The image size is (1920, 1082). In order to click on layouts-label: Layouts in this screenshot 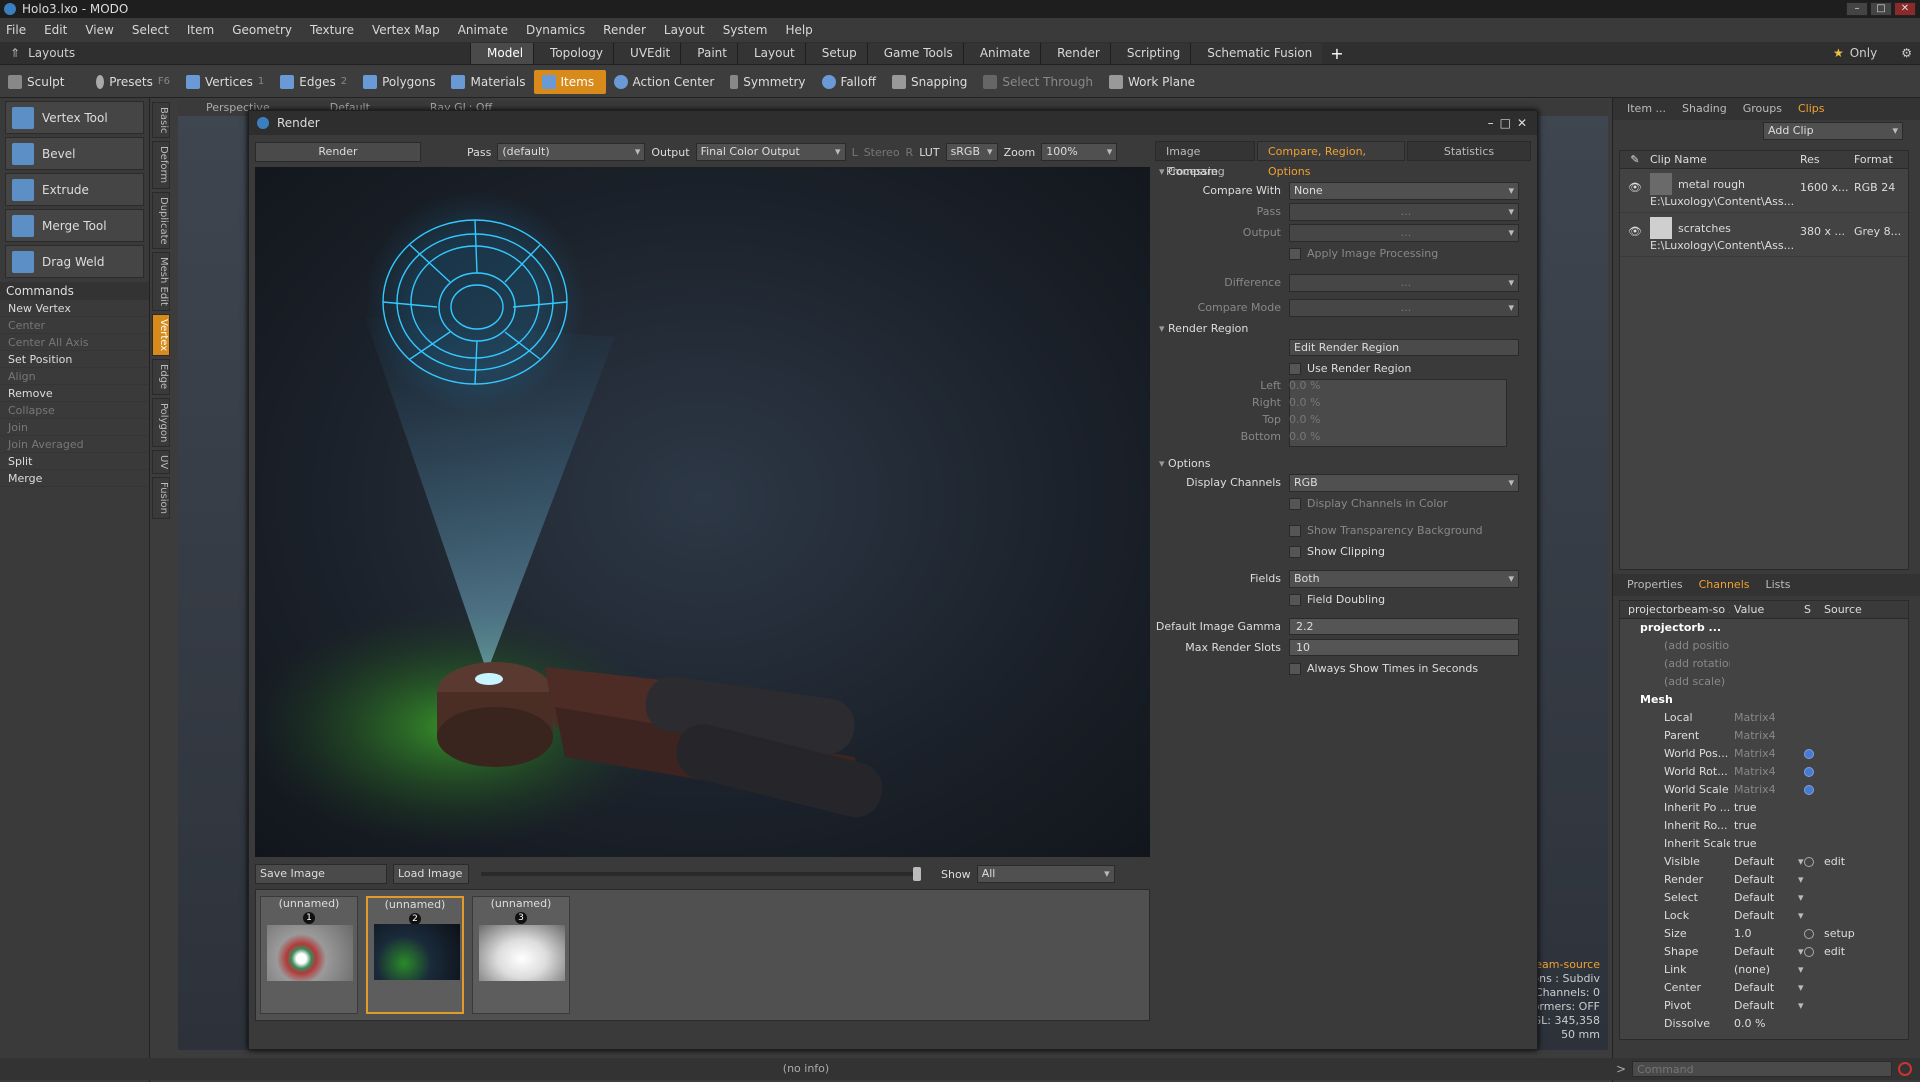, I will do `click(51, 53)`.